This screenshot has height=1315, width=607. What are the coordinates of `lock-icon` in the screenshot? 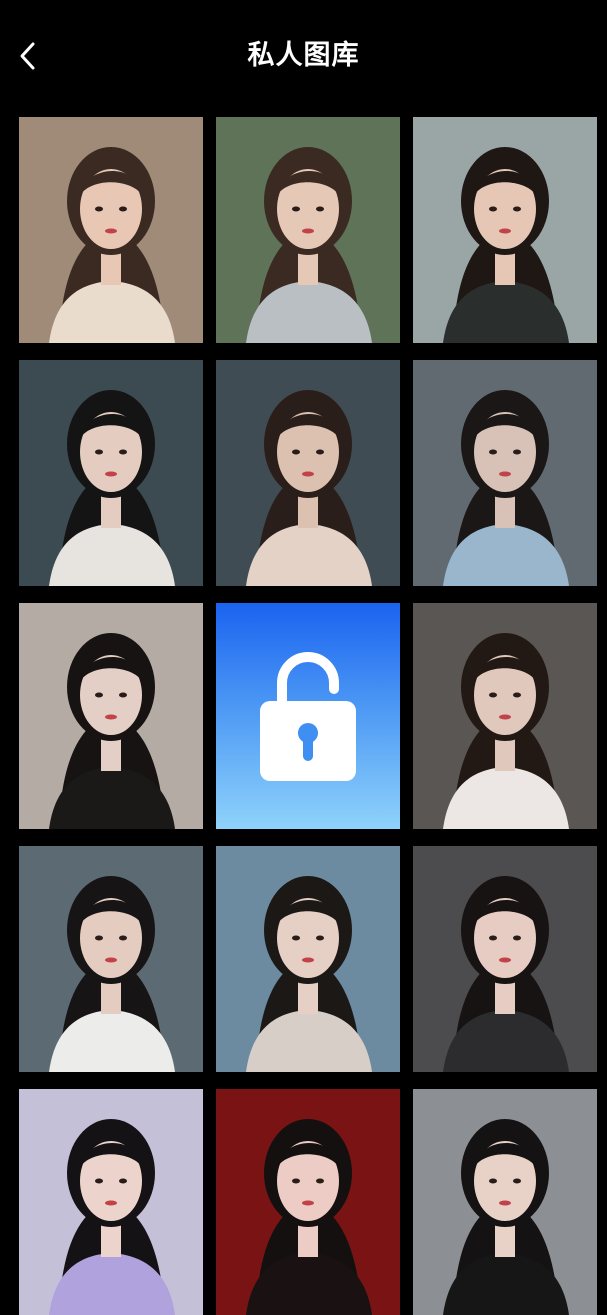 It's located at (308, 716).